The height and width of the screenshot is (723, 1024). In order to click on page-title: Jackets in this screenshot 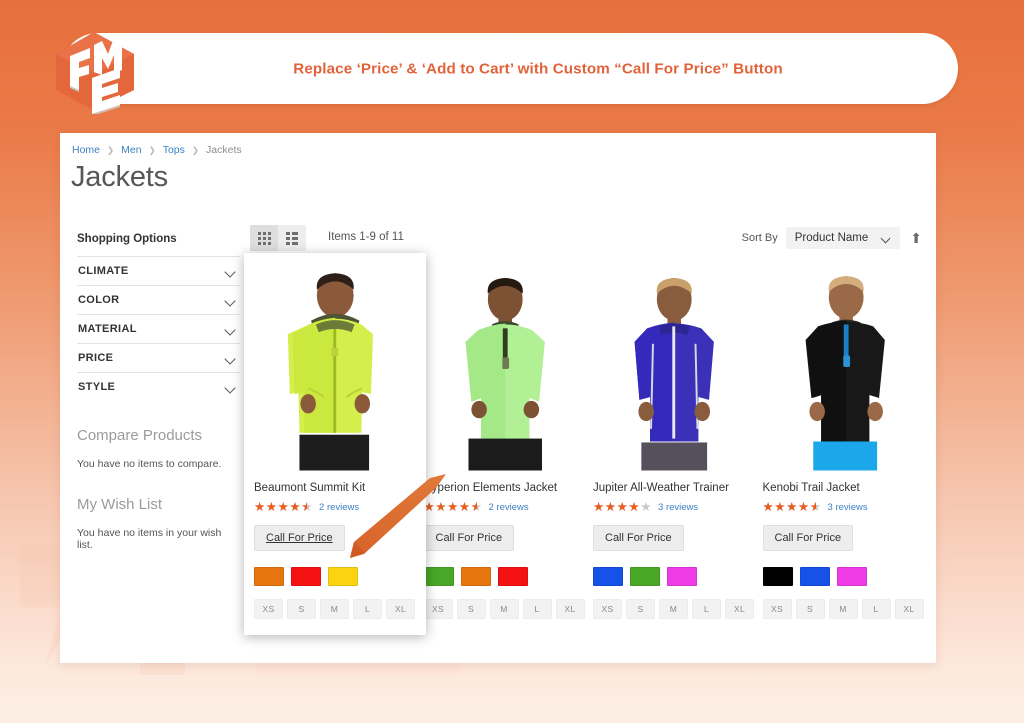, I will do `click(119, 177)`.